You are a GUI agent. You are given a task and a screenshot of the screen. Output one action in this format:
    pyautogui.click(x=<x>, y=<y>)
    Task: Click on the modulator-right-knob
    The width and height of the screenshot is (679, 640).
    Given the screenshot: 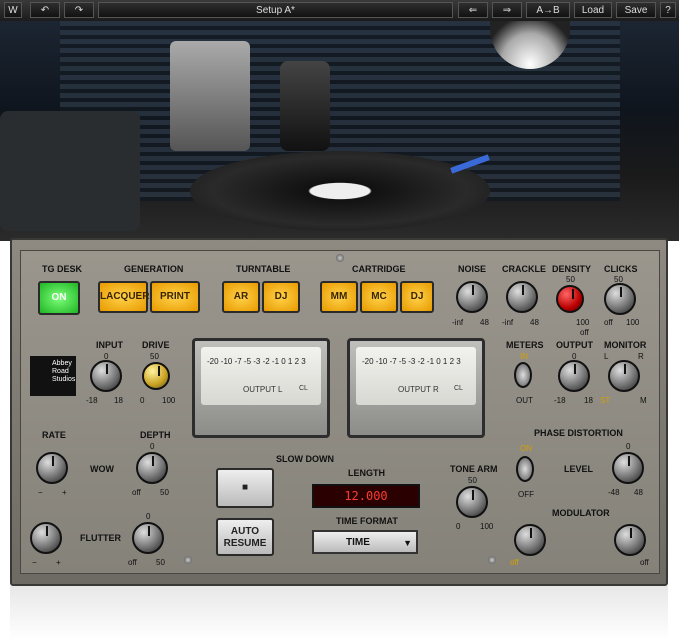 What is the action you would take?
    pyautogui.click(x=630, y=540)
    